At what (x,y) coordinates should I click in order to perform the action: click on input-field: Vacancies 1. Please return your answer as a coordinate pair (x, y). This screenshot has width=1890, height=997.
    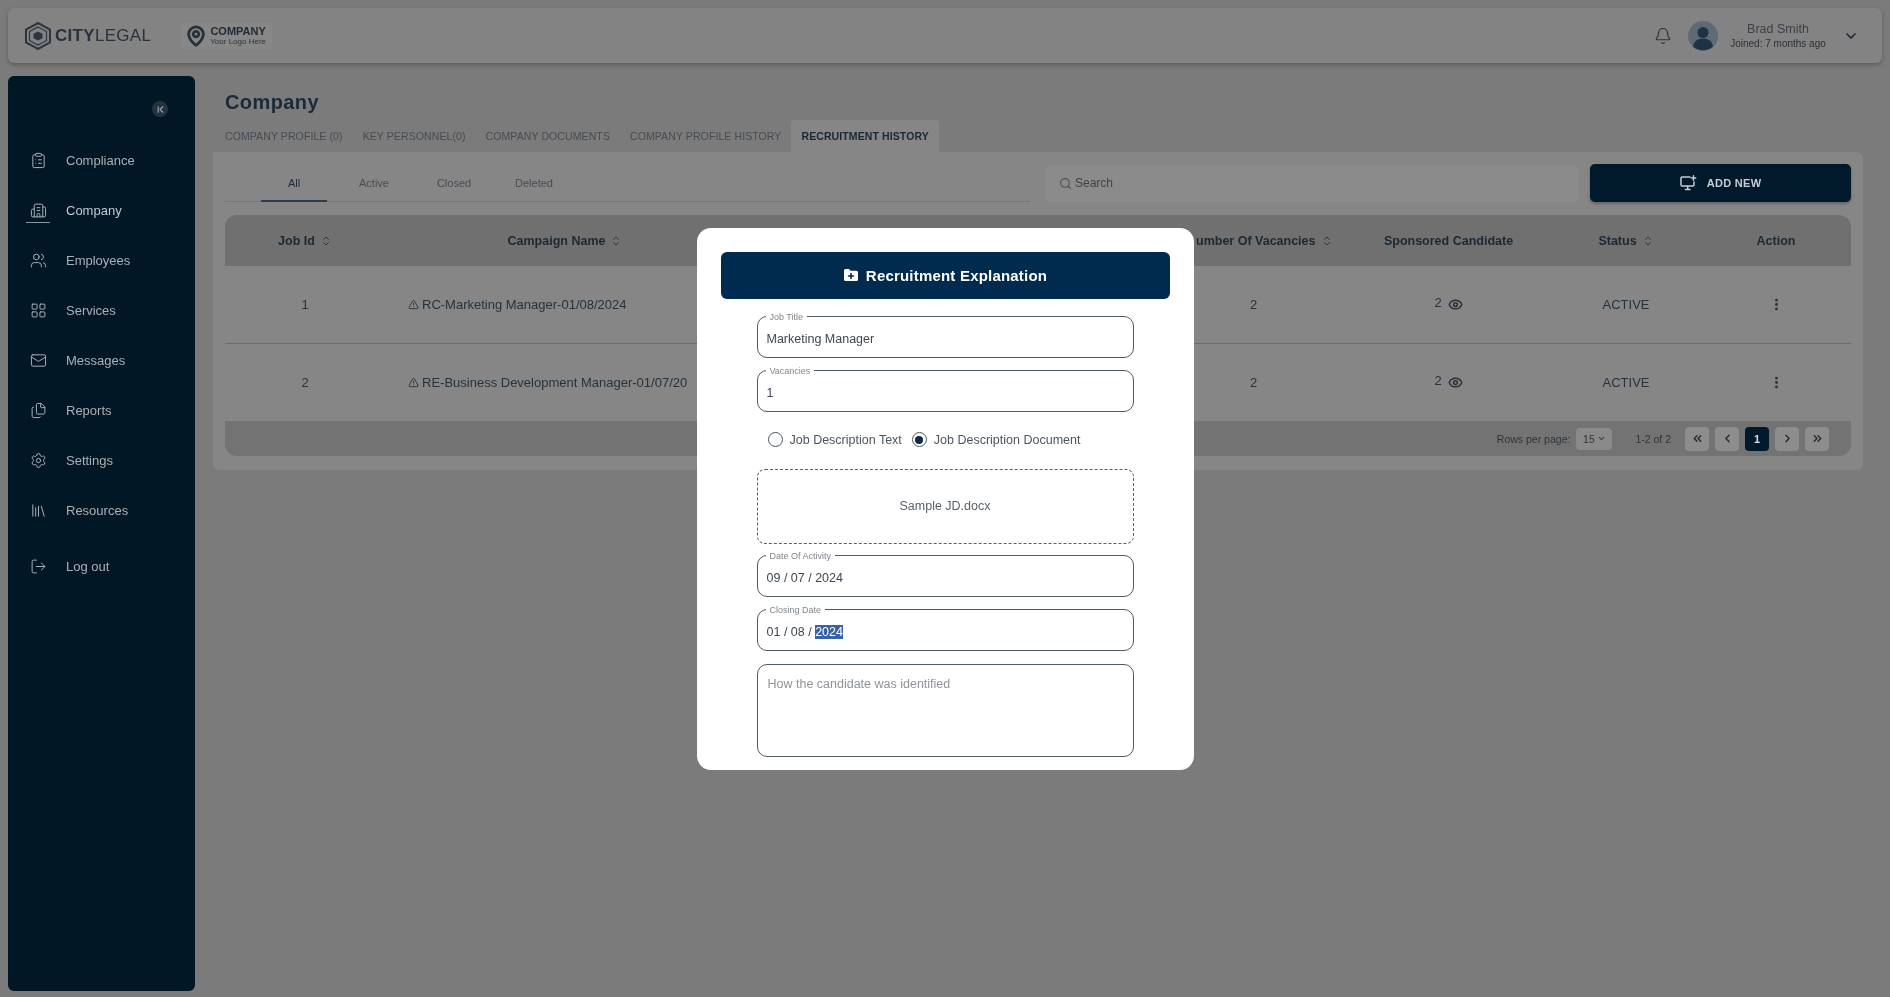
    Looking at the image, I should click on (945, 388).